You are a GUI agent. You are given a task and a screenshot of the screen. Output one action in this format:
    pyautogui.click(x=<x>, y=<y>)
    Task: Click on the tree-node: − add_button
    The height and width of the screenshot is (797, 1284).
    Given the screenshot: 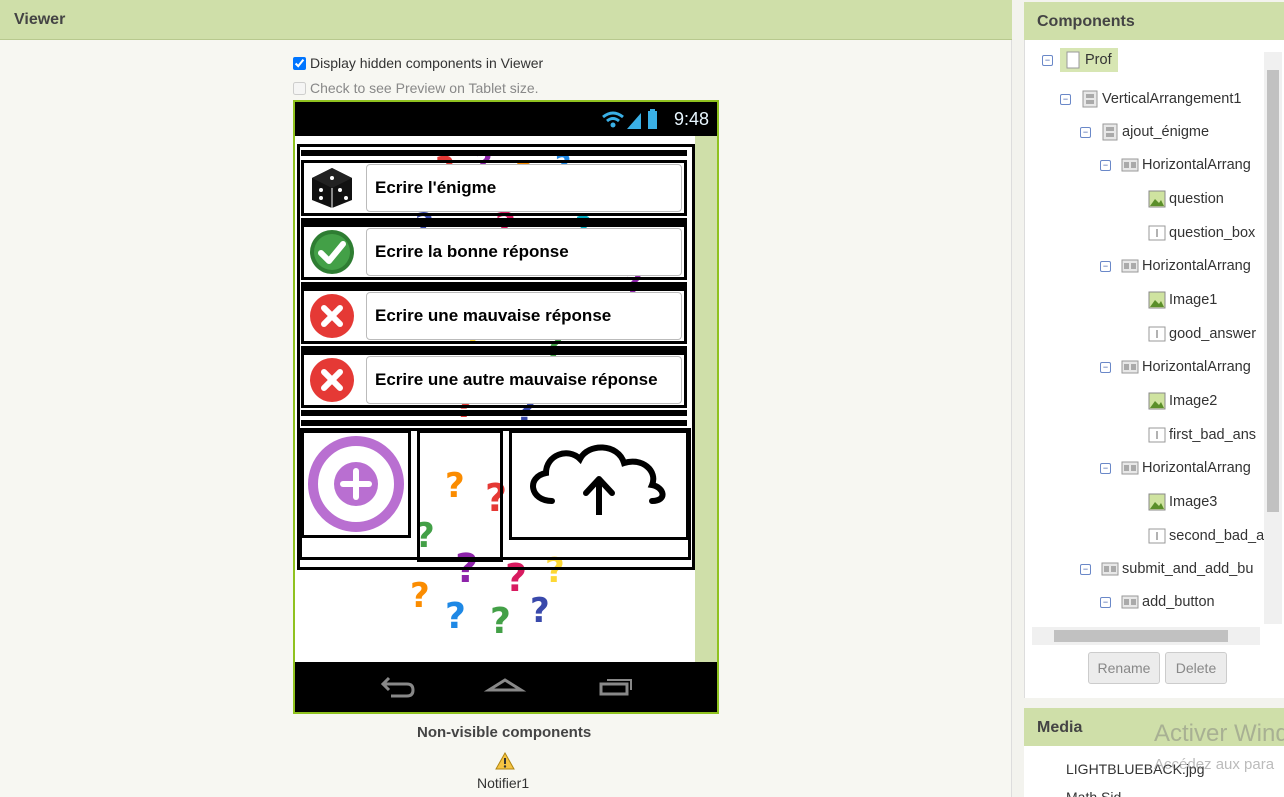 What is the action you would take?
    pyautogui.click(x=1157, y=602)
    